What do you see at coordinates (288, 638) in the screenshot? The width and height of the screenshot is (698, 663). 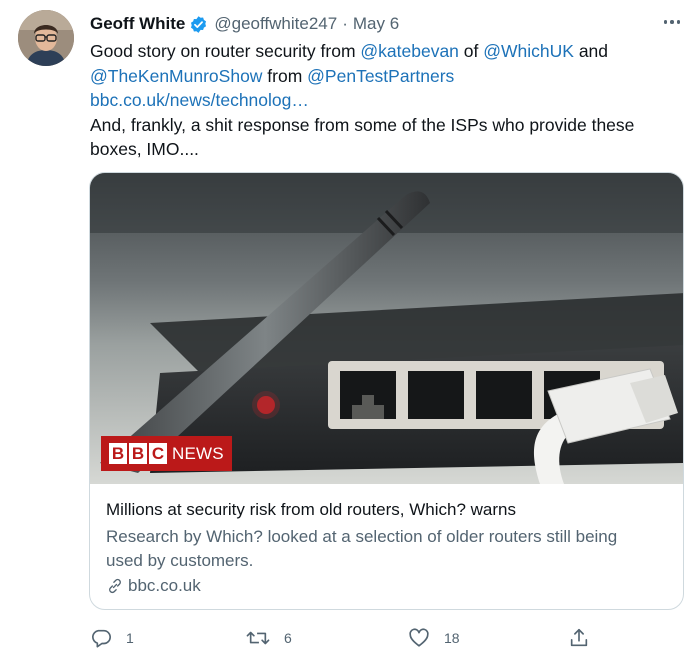 I see `retweet-count: 6` at bounding box center [288, 638].